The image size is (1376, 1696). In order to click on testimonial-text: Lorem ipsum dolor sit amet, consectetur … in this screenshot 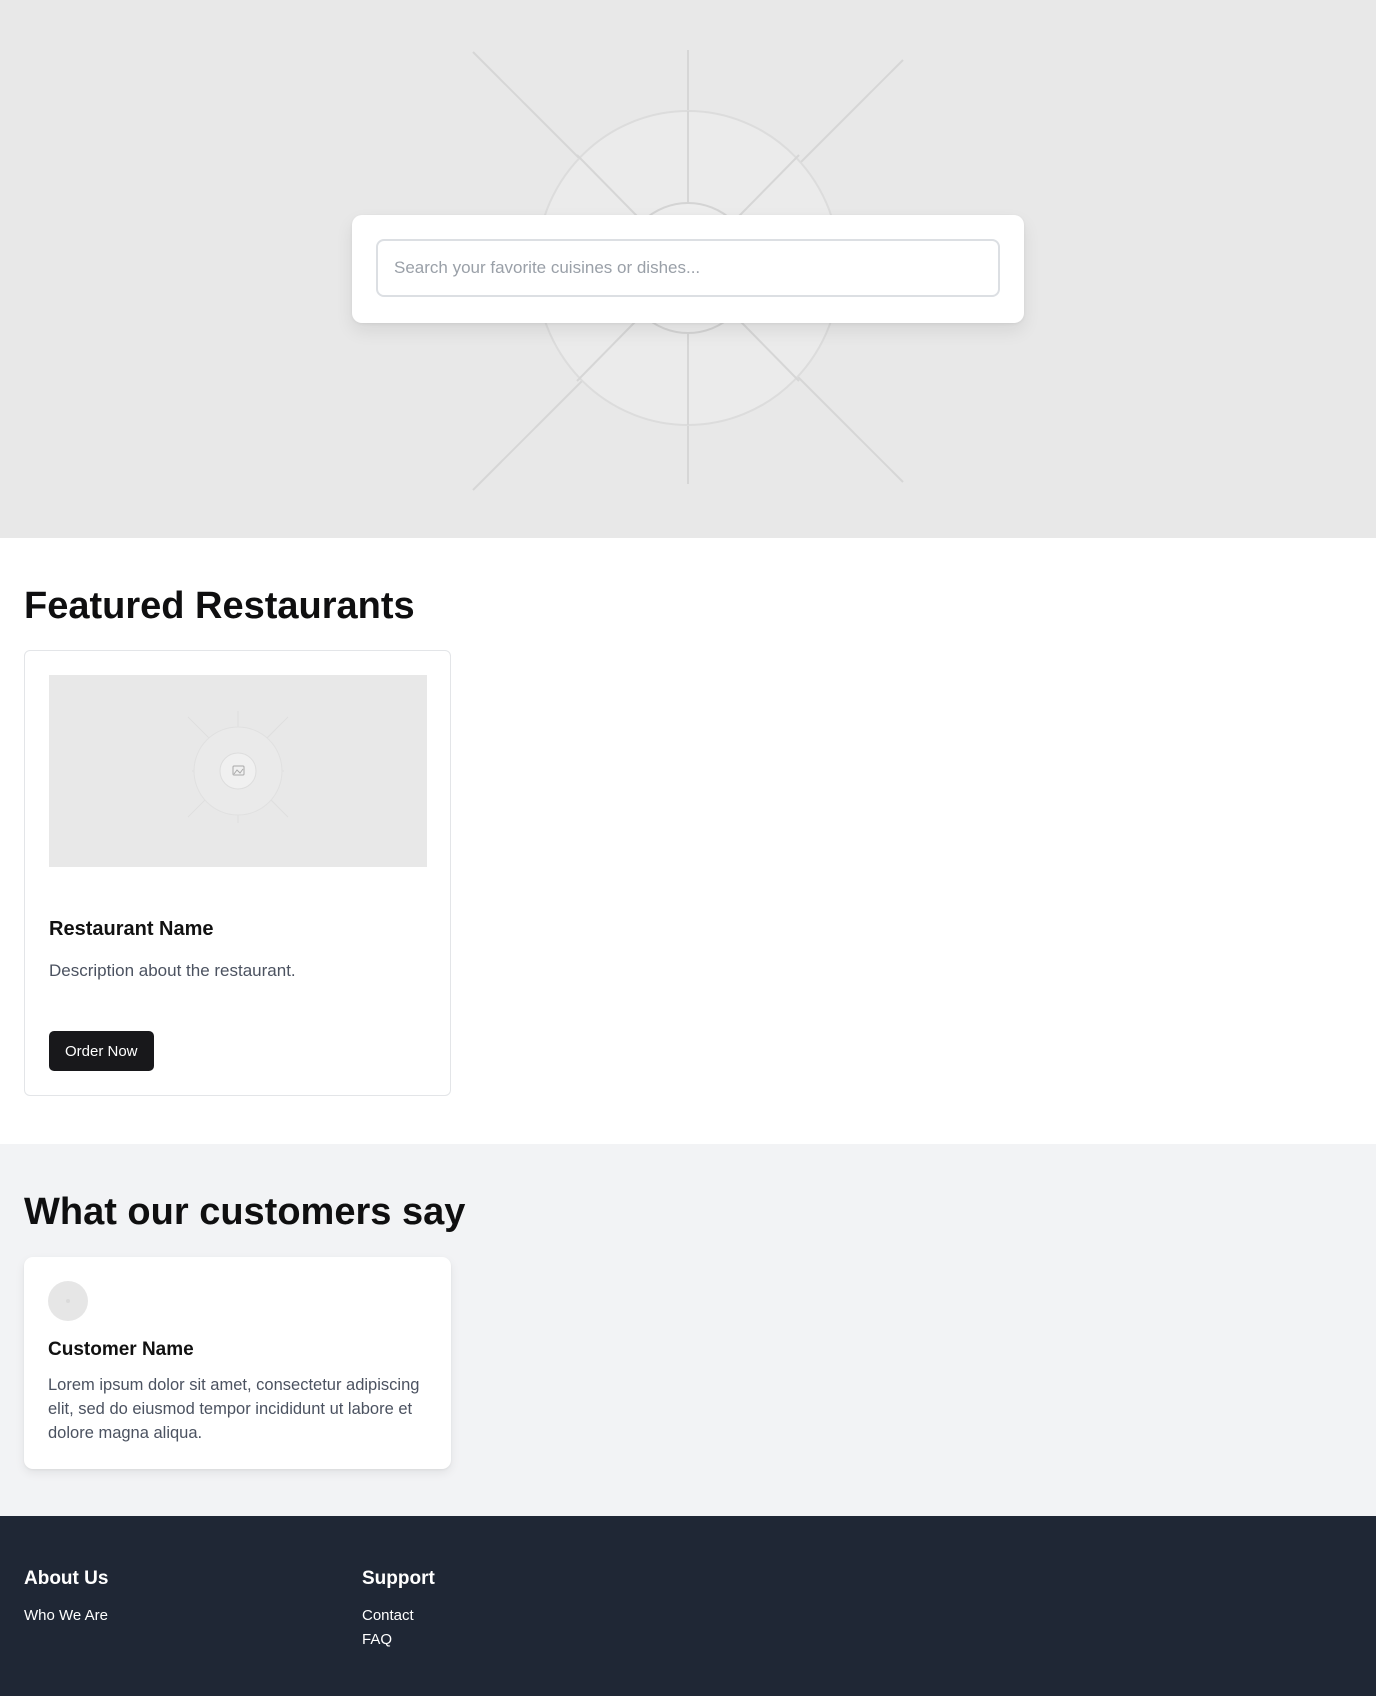, I will do `click(234, 1409)`.